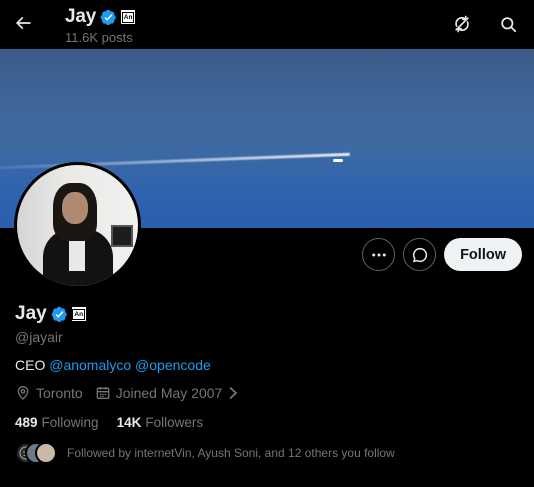  I want to click on followers-you-know-avatars, so click(37, 453).